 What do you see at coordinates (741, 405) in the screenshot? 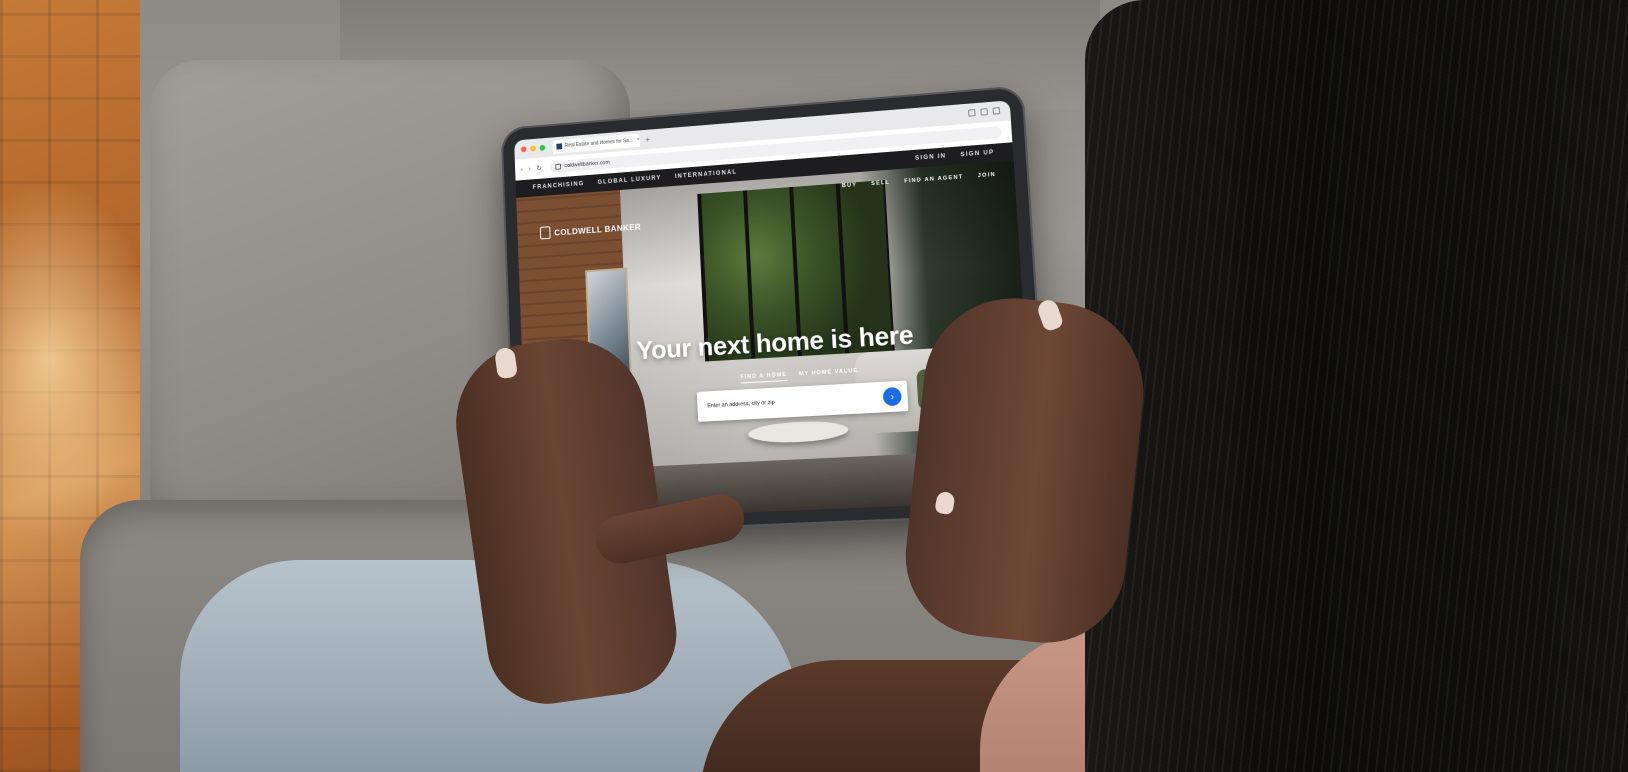
I see `search-placeholder: Enter an address, city or zip` at bounding box center [741, 405].